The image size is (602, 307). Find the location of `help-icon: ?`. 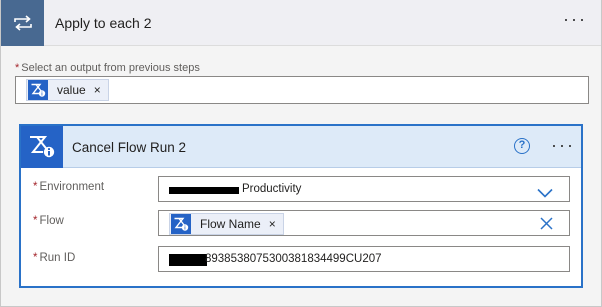

help-icon: ? is located at coordinates (522, 146).